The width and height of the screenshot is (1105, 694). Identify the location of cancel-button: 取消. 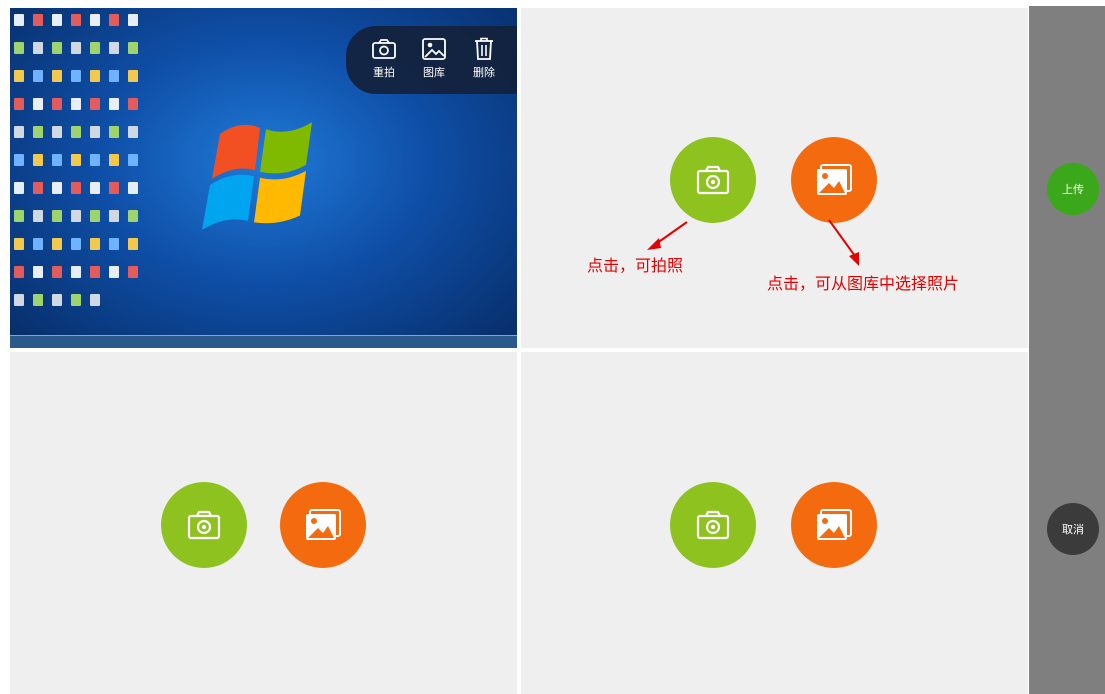
(1073, 529).